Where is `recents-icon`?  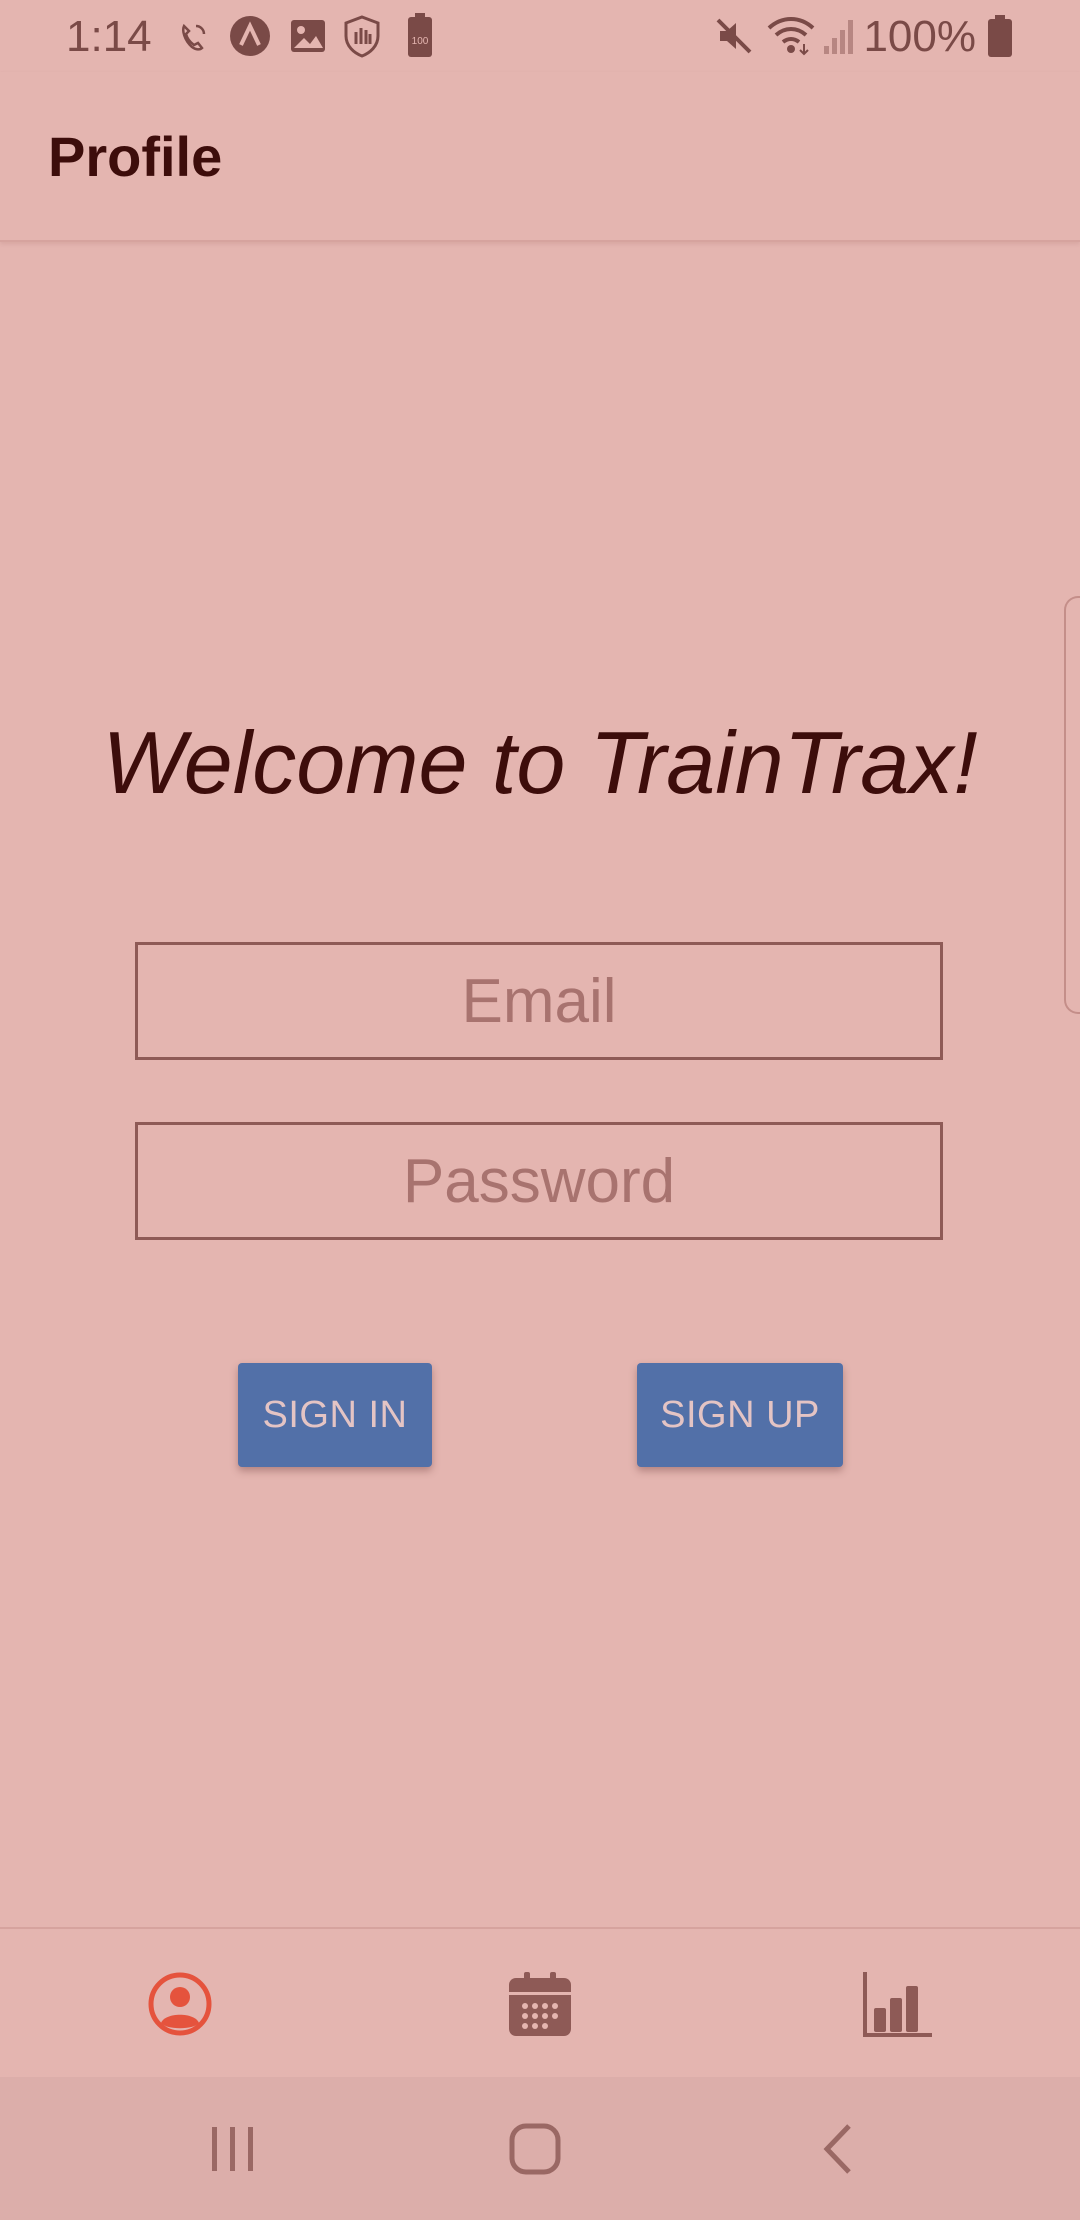 recents-icon is located at coordinates (232, 2149).